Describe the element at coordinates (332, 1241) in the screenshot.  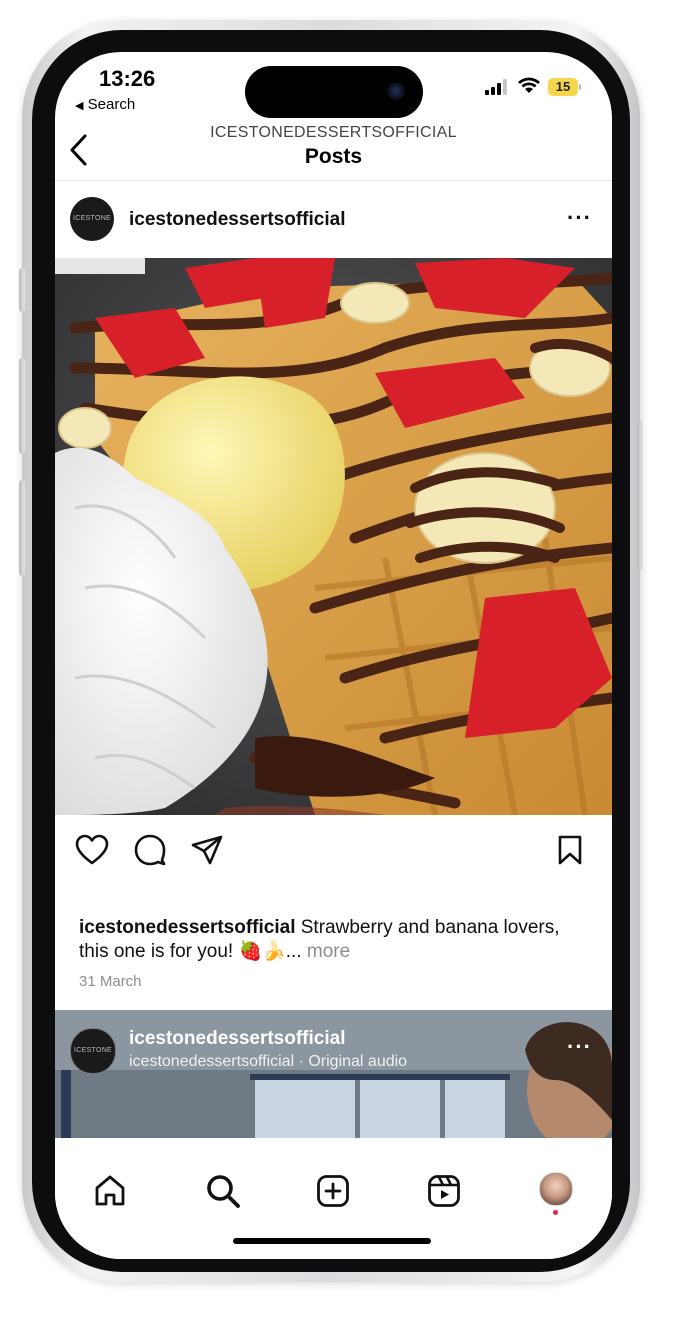
I see `home-indicator` at that location.